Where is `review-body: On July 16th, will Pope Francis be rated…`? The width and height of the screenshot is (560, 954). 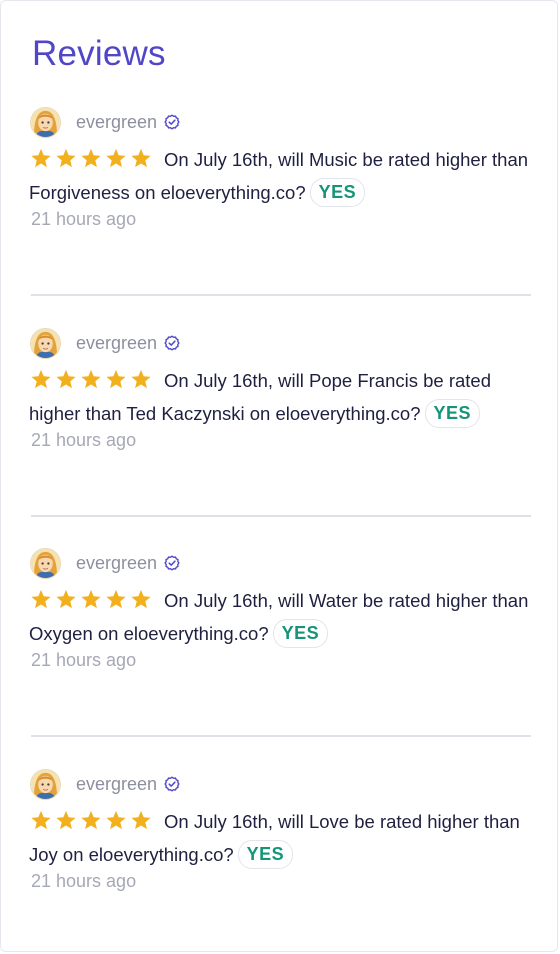 review-body: On July 16th, will Pope Francis be rated… is located at coordinates (281, 397).